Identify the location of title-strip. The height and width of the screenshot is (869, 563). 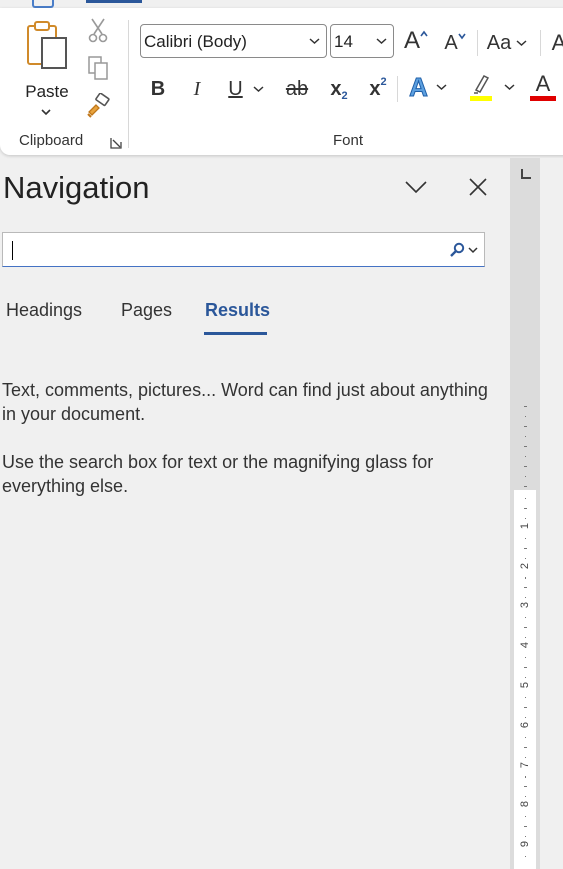
(281, 4).